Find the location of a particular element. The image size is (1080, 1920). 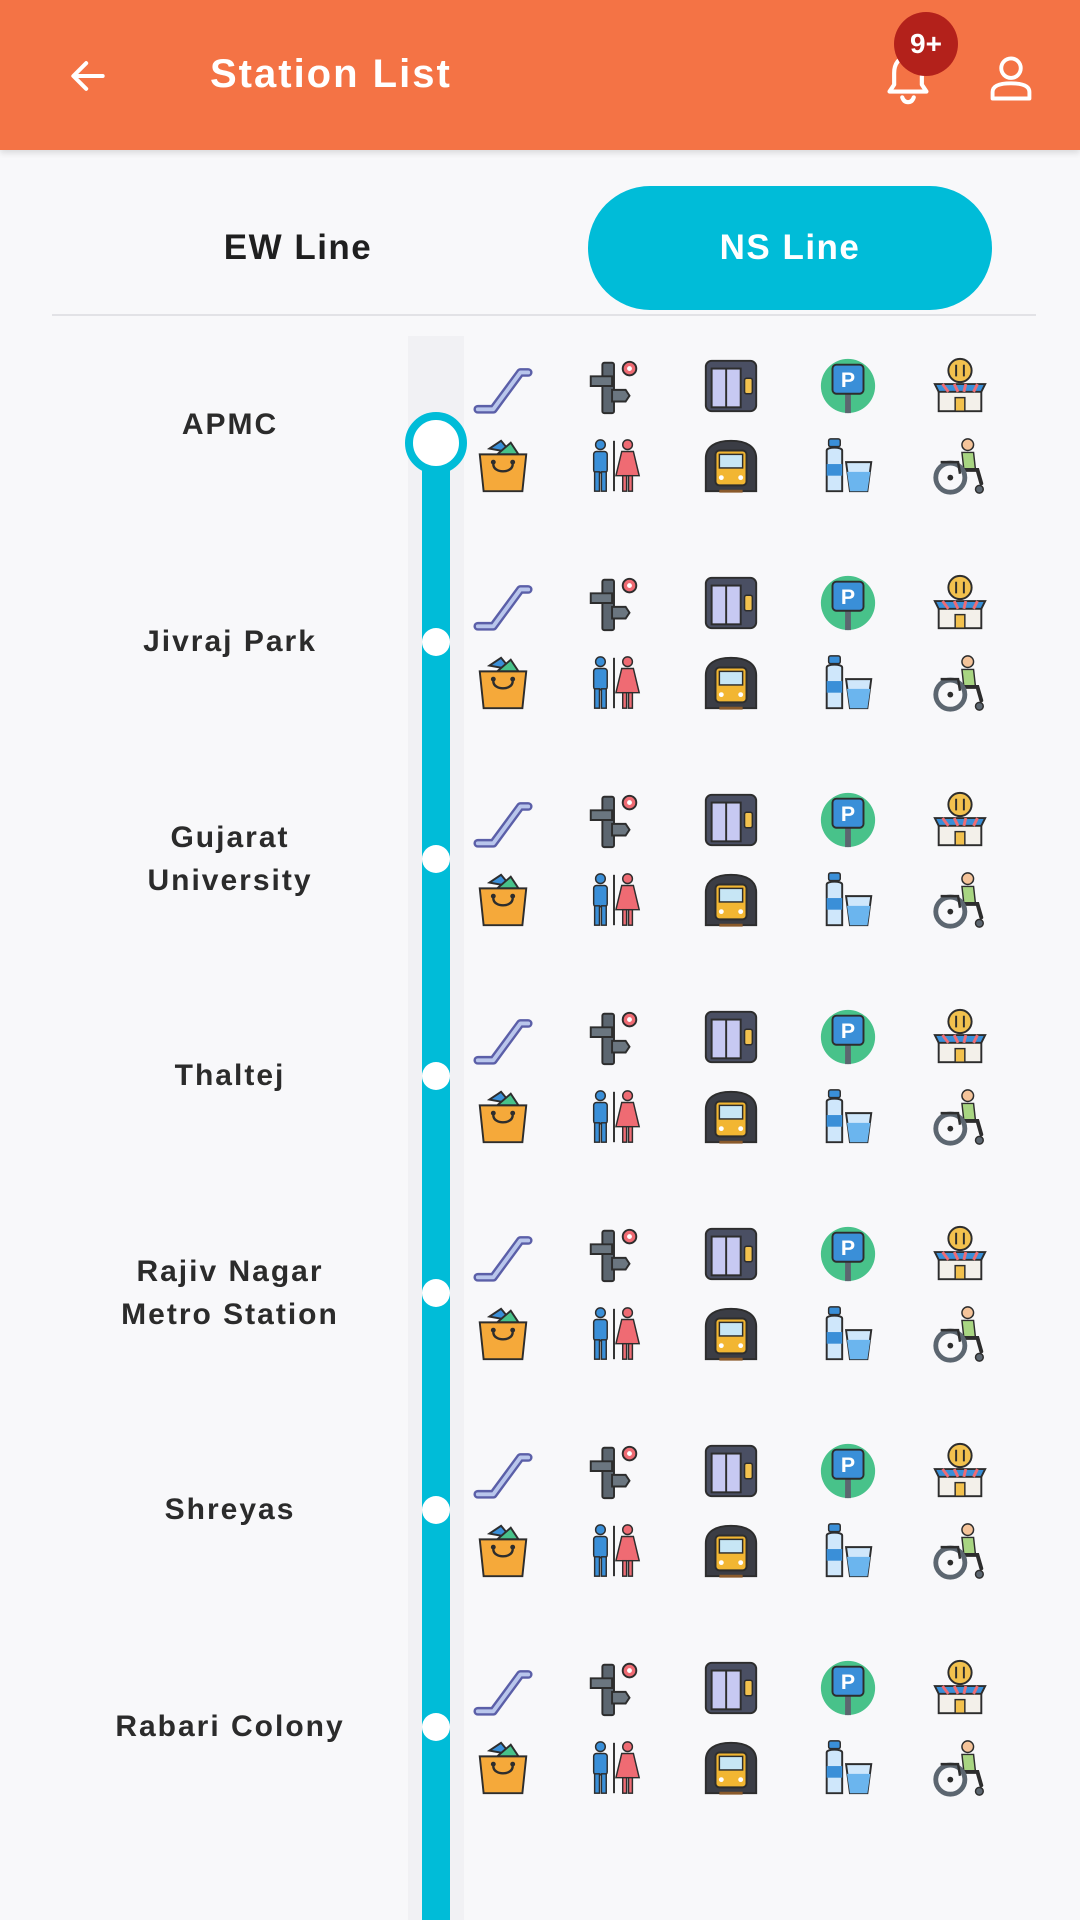

station-row: Thaltej P is located at coordinates (540, 1075).